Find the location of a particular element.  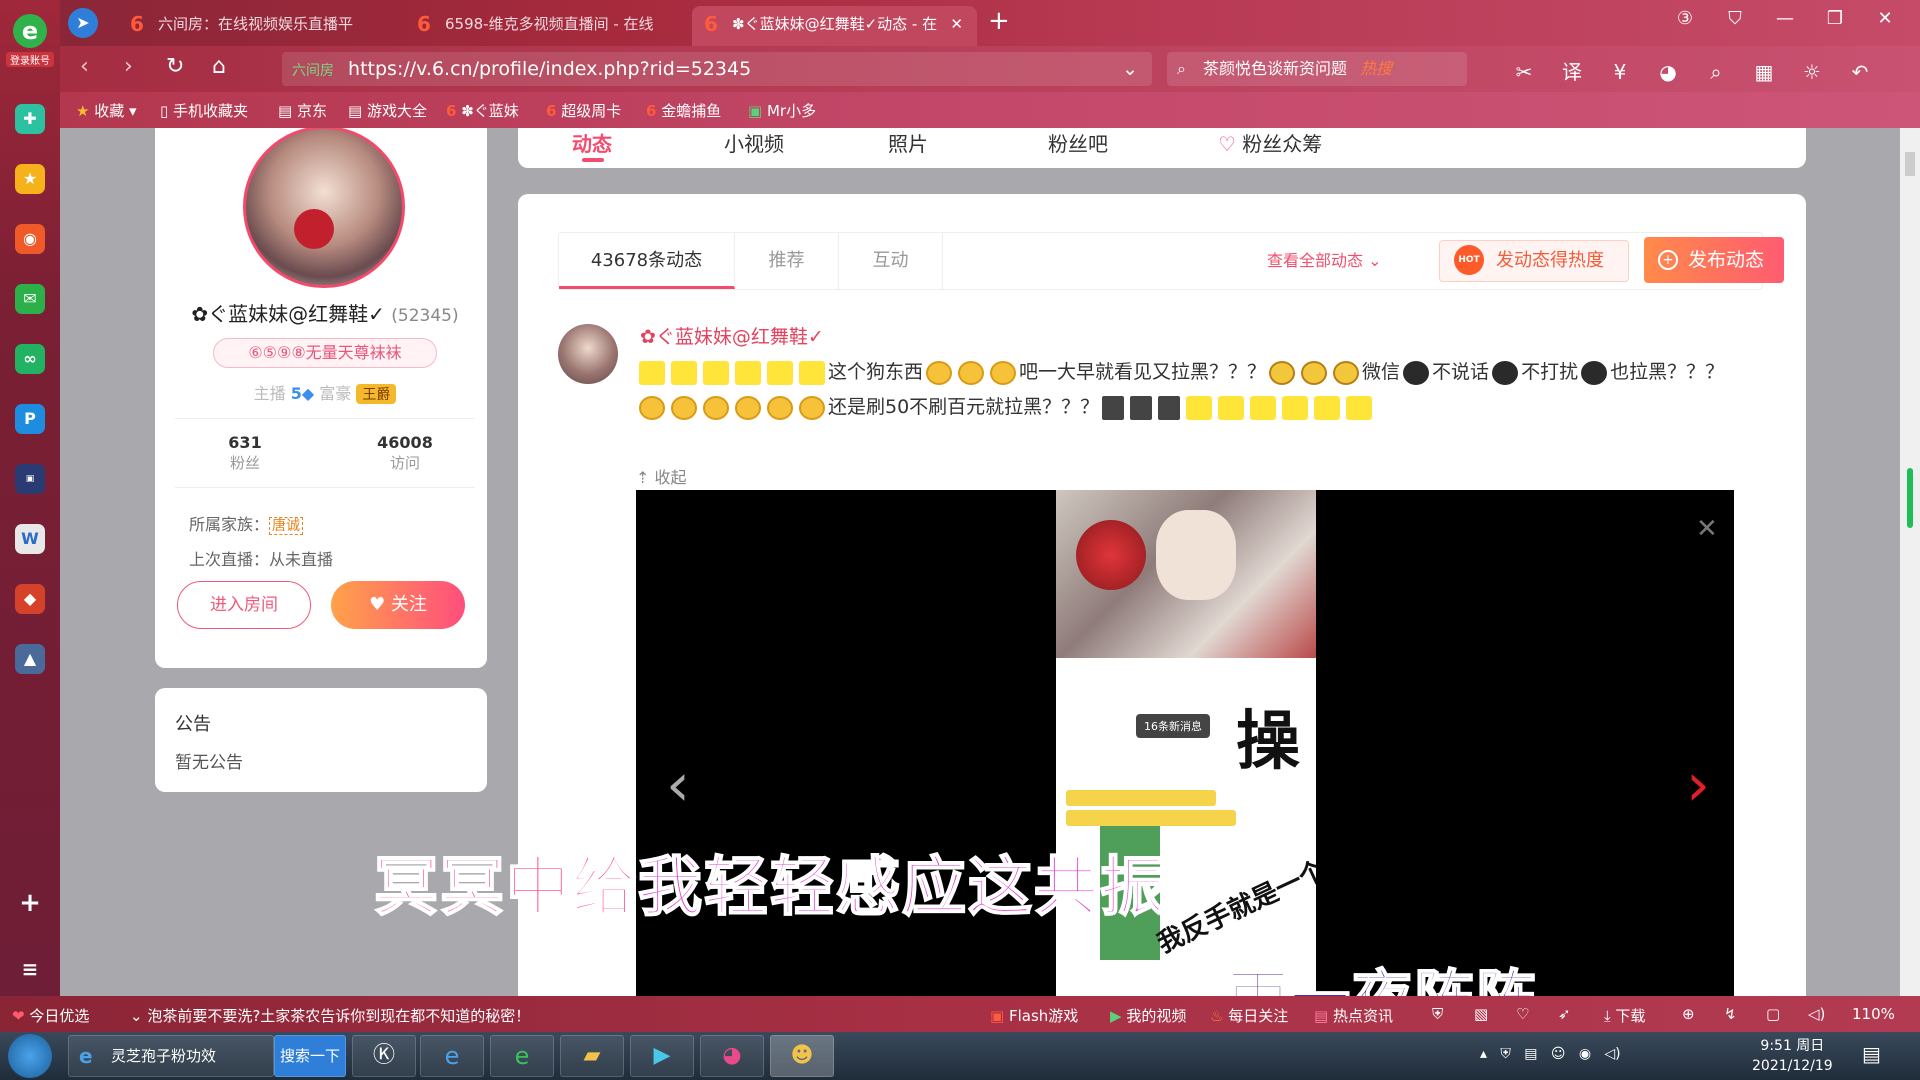

chain-app-icon: ∞ is located at coordinates (30, 359).